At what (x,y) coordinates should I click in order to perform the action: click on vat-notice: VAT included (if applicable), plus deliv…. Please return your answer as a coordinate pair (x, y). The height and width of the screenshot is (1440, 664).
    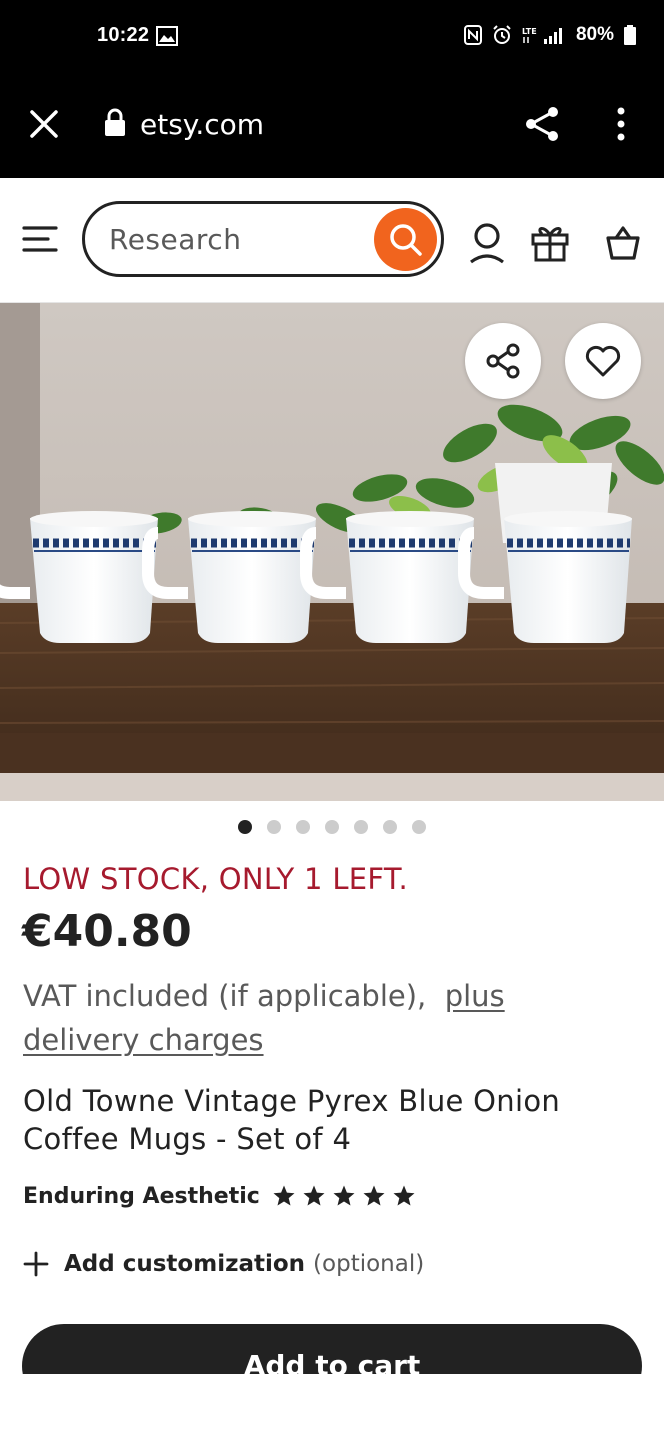
    Looking at the image, I should click on (303, 1018).